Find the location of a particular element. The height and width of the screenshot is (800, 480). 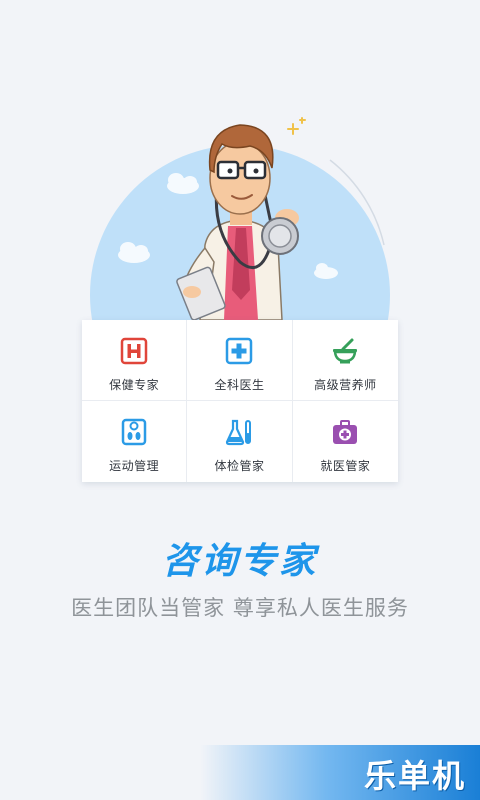

hospital-h-icon is located at coordinates (134, 351).